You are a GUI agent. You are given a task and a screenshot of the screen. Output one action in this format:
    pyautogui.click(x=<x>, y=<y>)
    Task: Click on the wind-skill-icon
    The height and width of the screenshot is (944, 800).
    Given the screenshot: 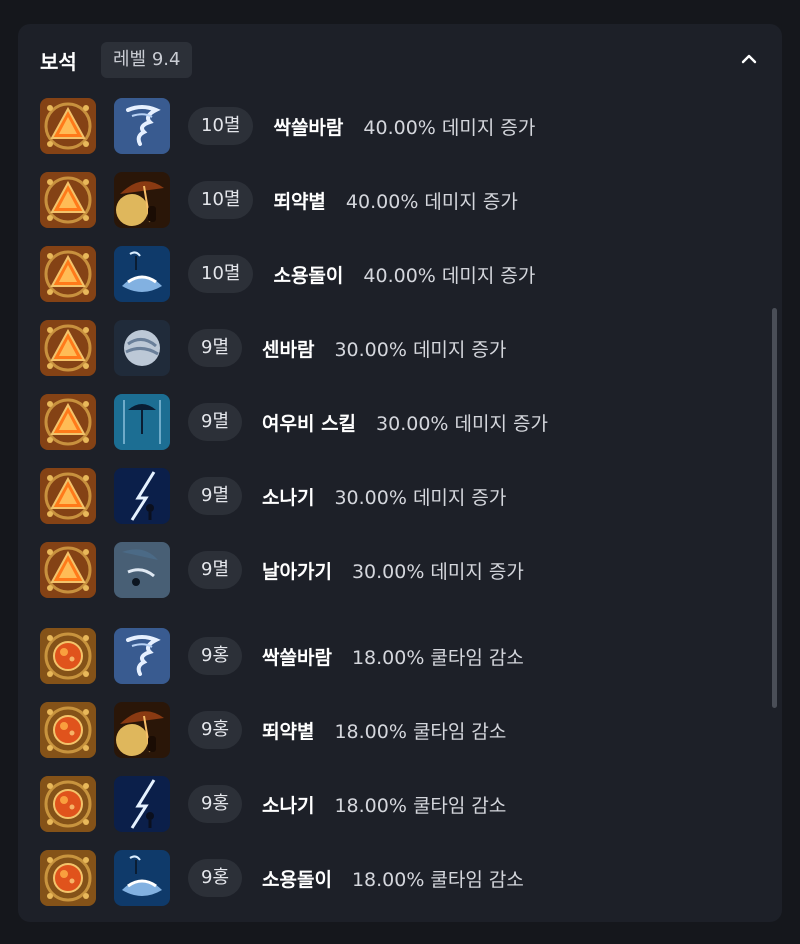 What is the action you would take?
    pyautogui.click(x=142, y=348)
    